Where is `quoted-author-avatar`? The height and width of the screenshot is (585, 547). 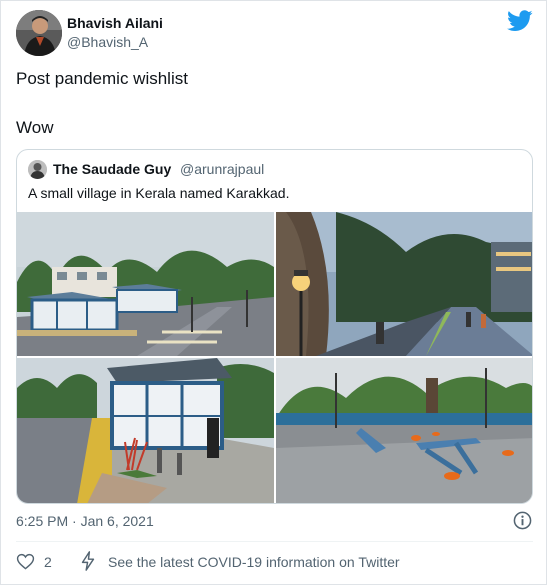
quoted-author-avatar is located at coordinates (37, 169).